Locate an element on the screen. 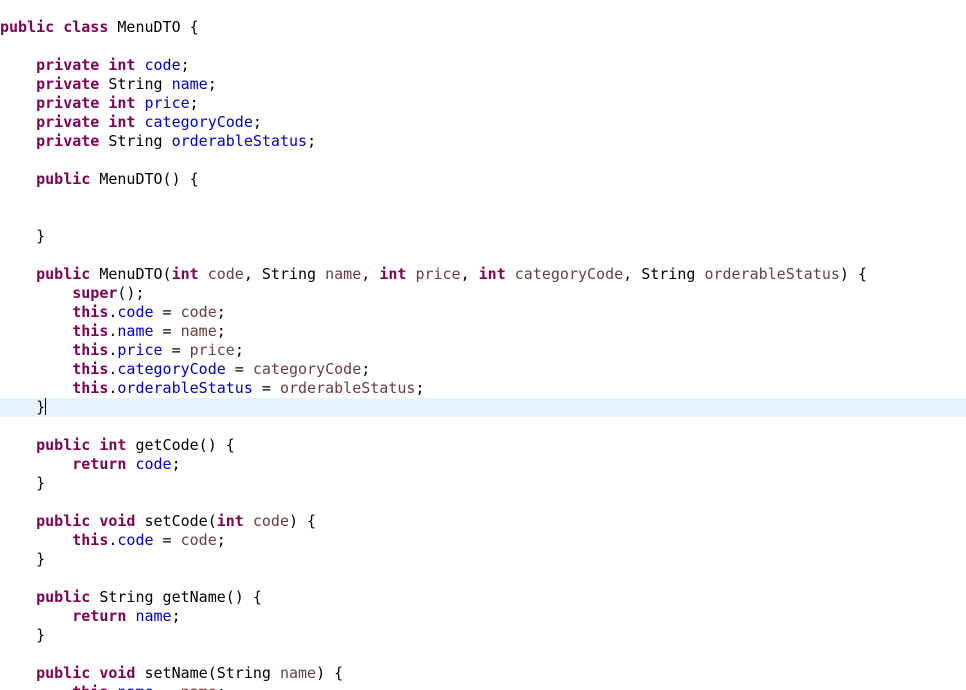 The width and height of the screenshot is (966, 690). code-line: return name; is located at coordinates (483, 616).